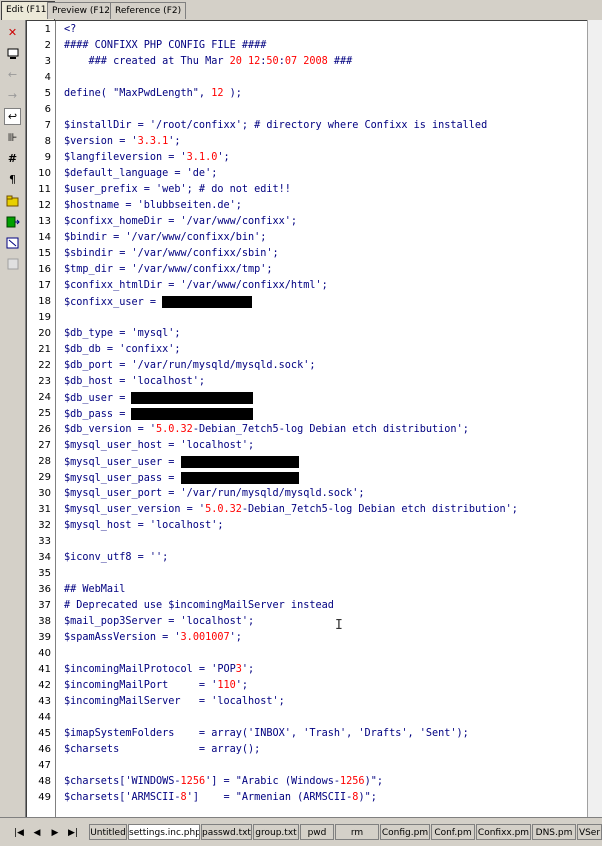 Image resolution: width=602 pixels, height=846 pixels. I want to click on line-number: 5, so click(47, 93).